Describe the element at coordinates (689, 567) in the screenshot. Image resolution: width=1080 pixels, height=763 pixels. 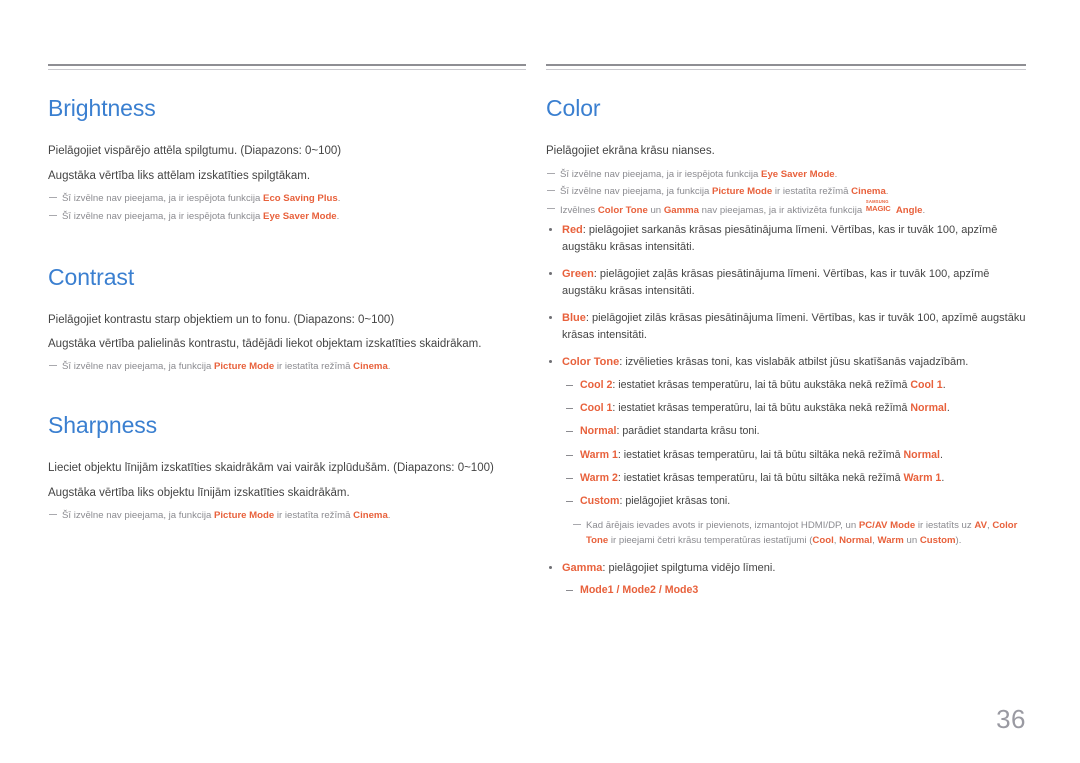
I see `option-desc-gamma: : pielāgojiet spilgtuma vidējo līmeni.` at that location.